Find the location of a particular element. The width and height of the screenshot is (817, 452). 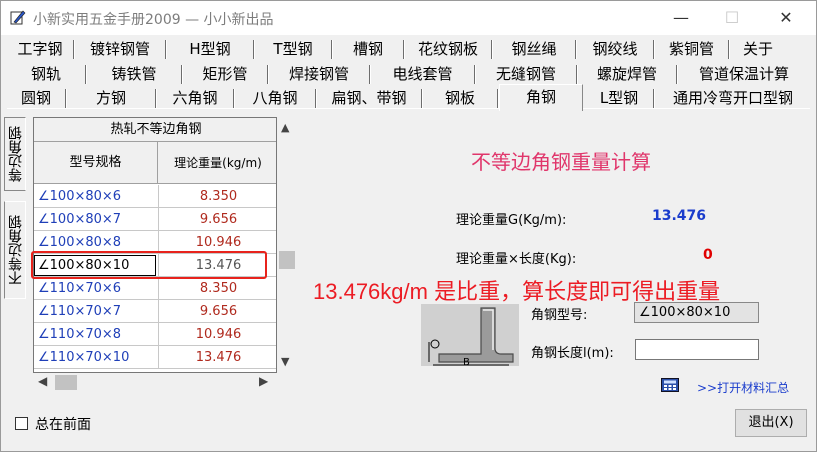

tab-row2-2: 矩形管 is located at coordinates (225, 74).